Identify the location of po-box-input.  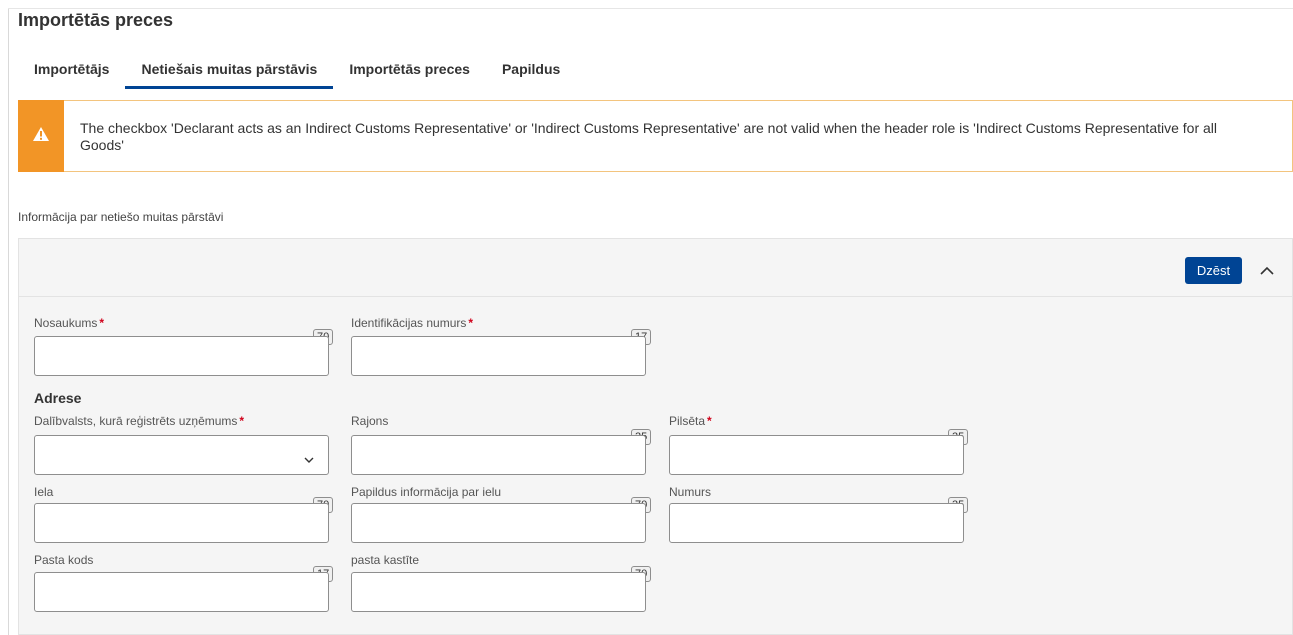
(498, 592).